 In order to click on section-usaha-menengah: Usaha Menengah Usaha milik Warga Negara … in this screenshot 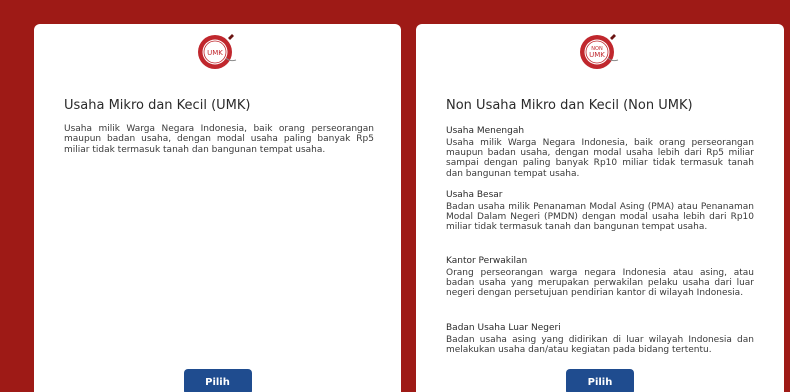, I will do `click(600, 152)`.